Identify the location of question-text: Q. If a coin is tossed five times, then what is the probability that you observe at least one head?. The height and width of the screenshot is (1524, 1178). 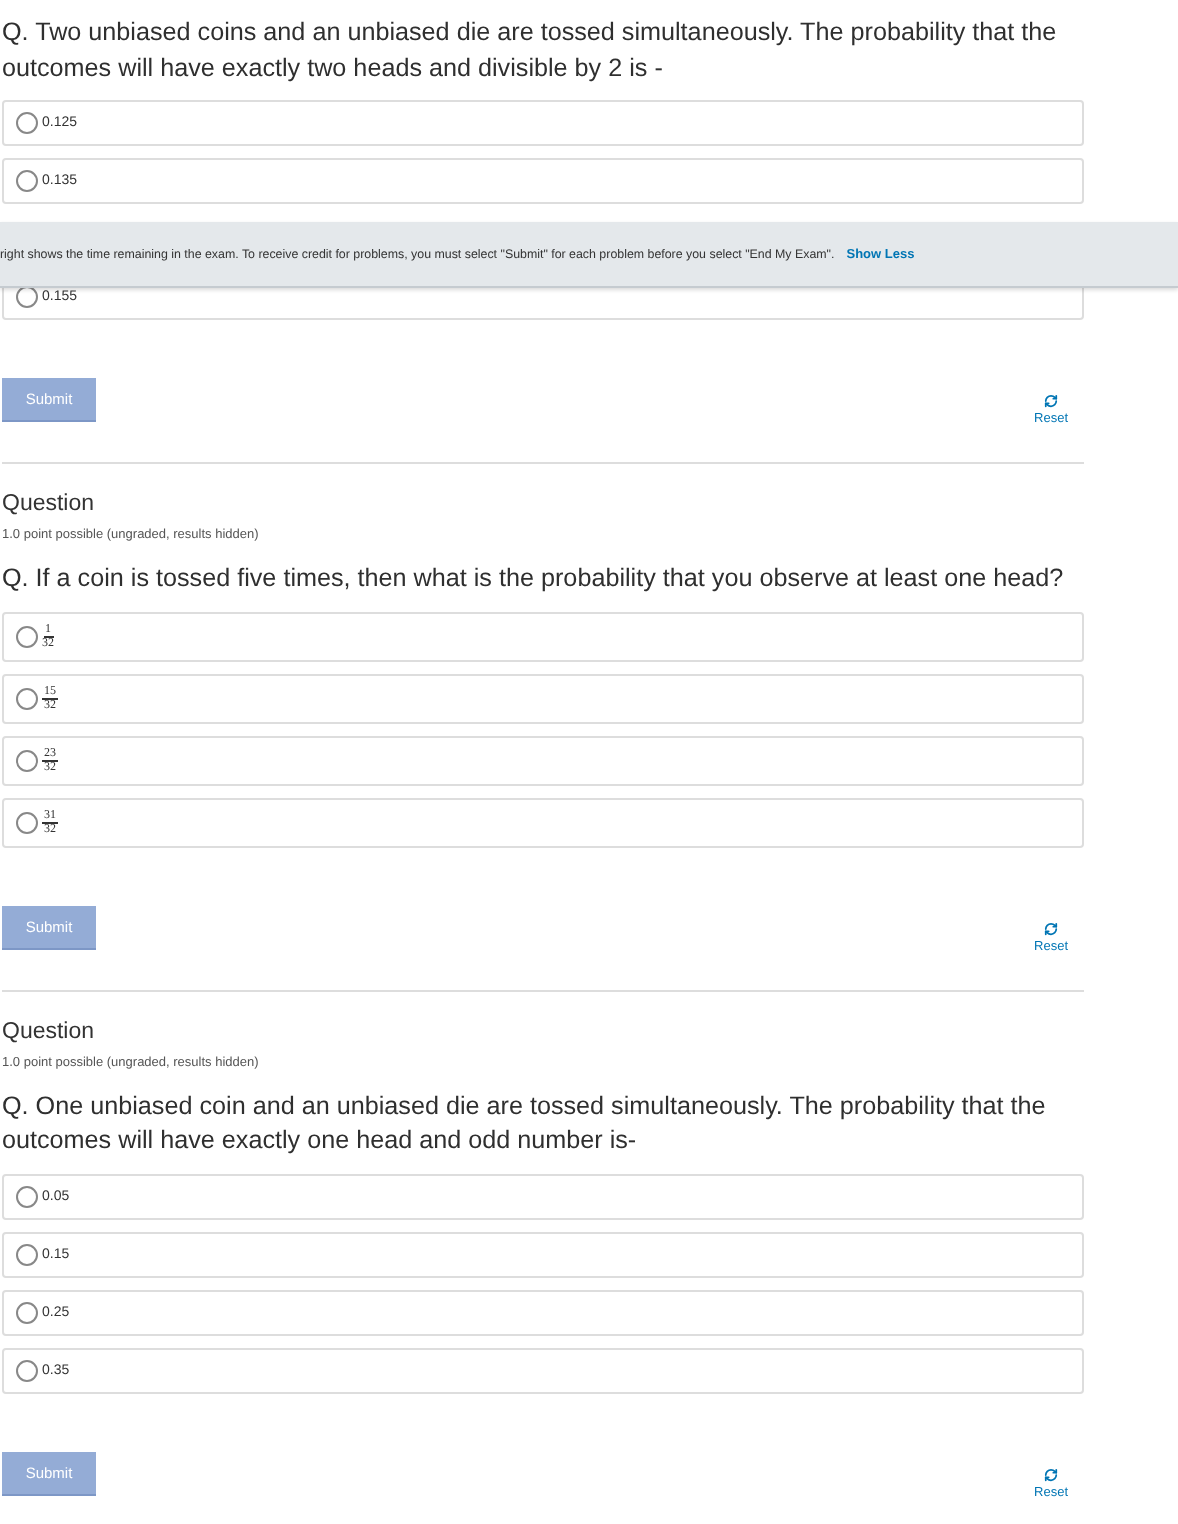
(534, 579).